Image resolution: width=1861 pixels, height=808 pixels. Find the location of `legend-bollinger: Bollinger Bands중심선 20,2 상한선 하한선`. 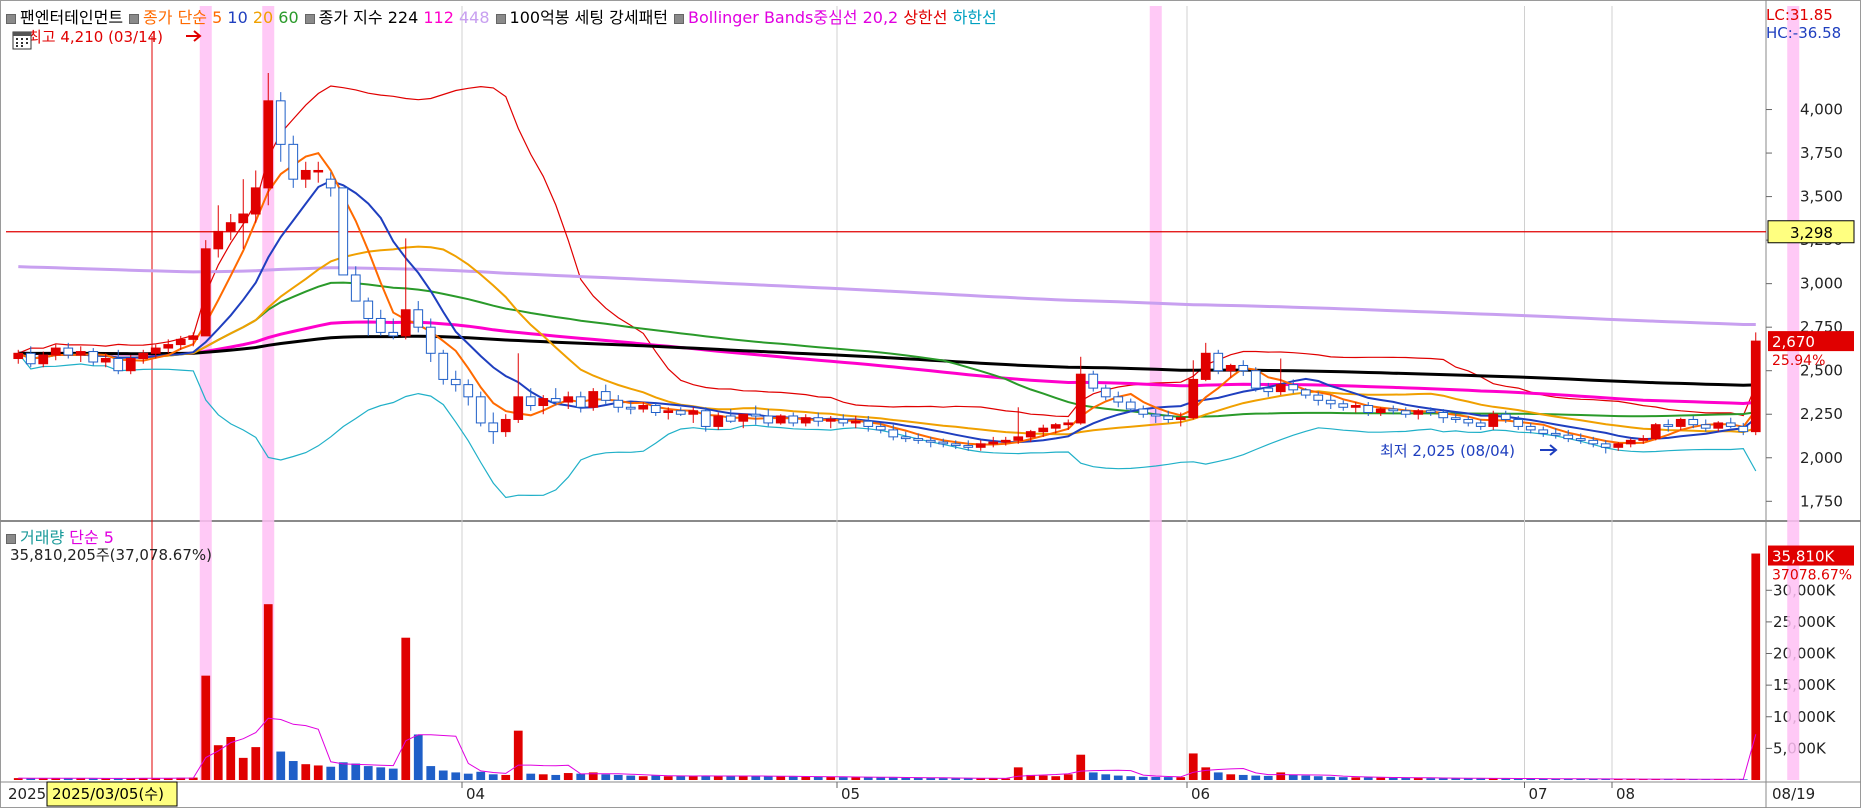

legend-bollinger: Bollinger Bands중심선 20,2 상한선 하한선 is located at coordinates (835, 16).